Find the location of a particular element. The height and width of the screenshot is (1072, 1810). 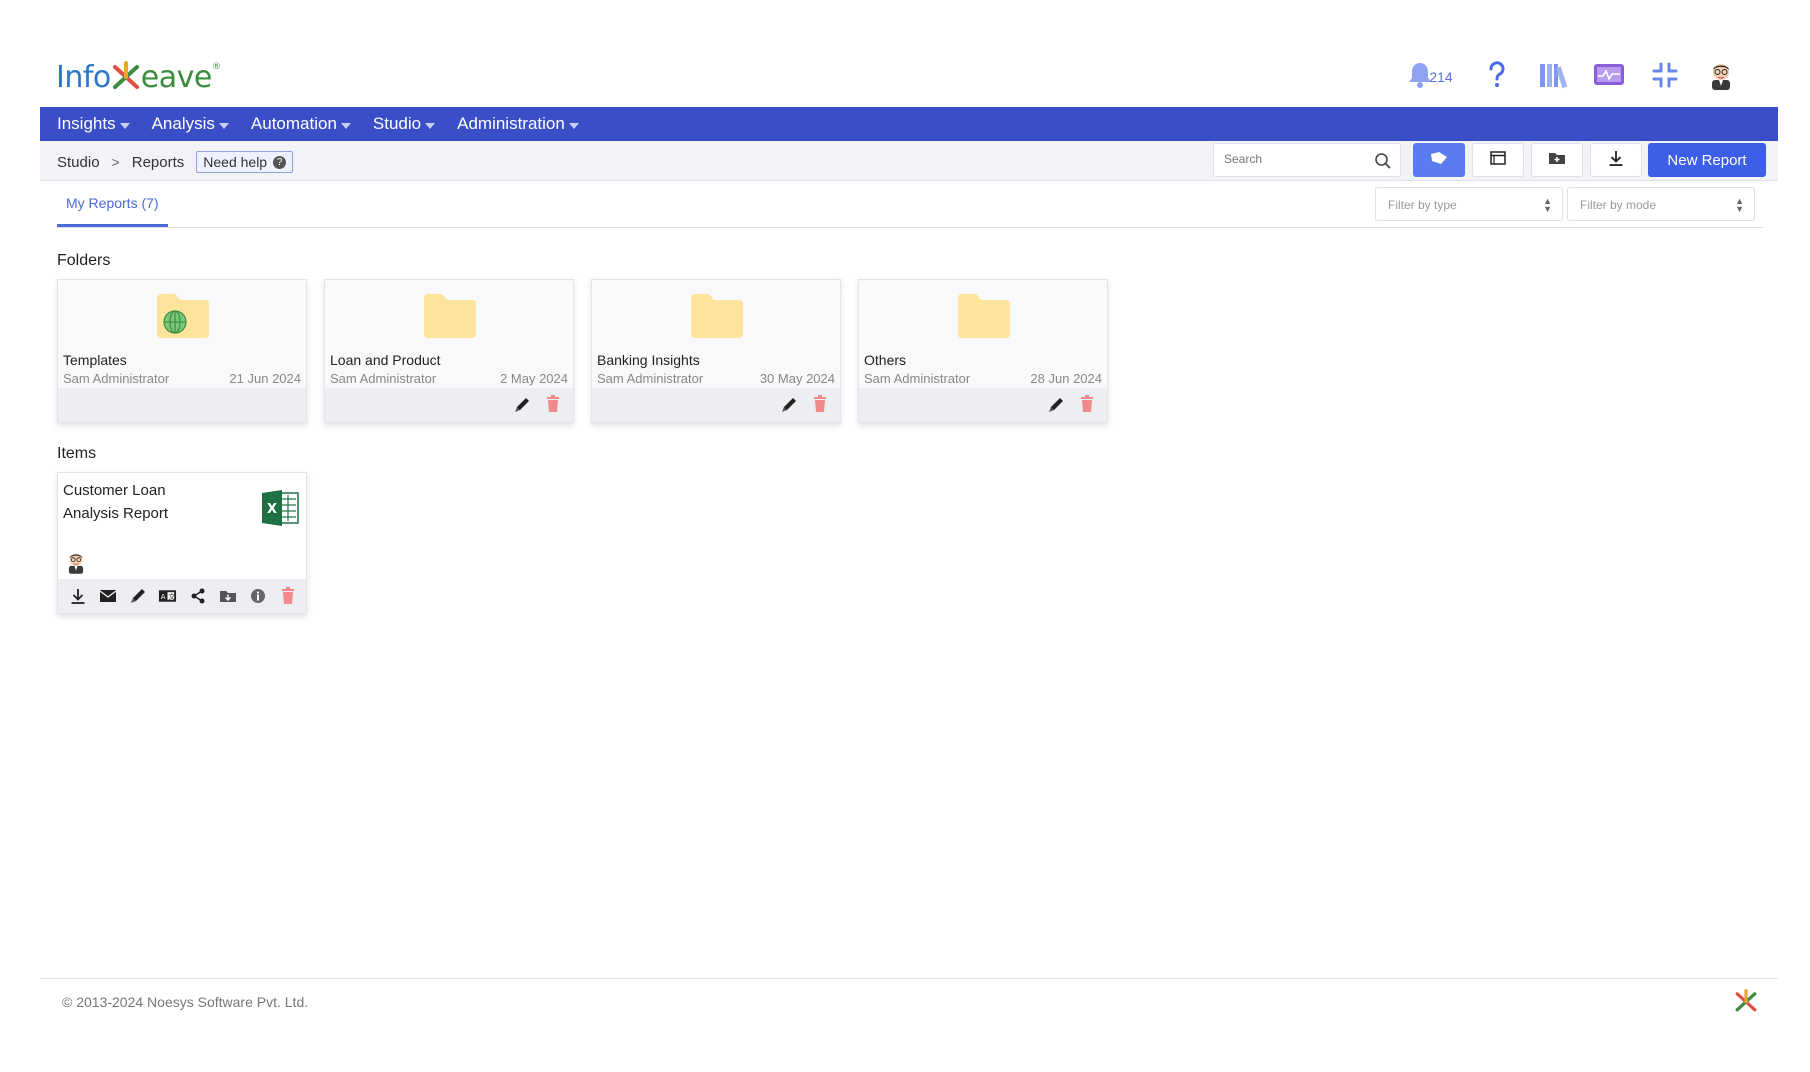

new-folder-button is located at coordinates (1557, 160).